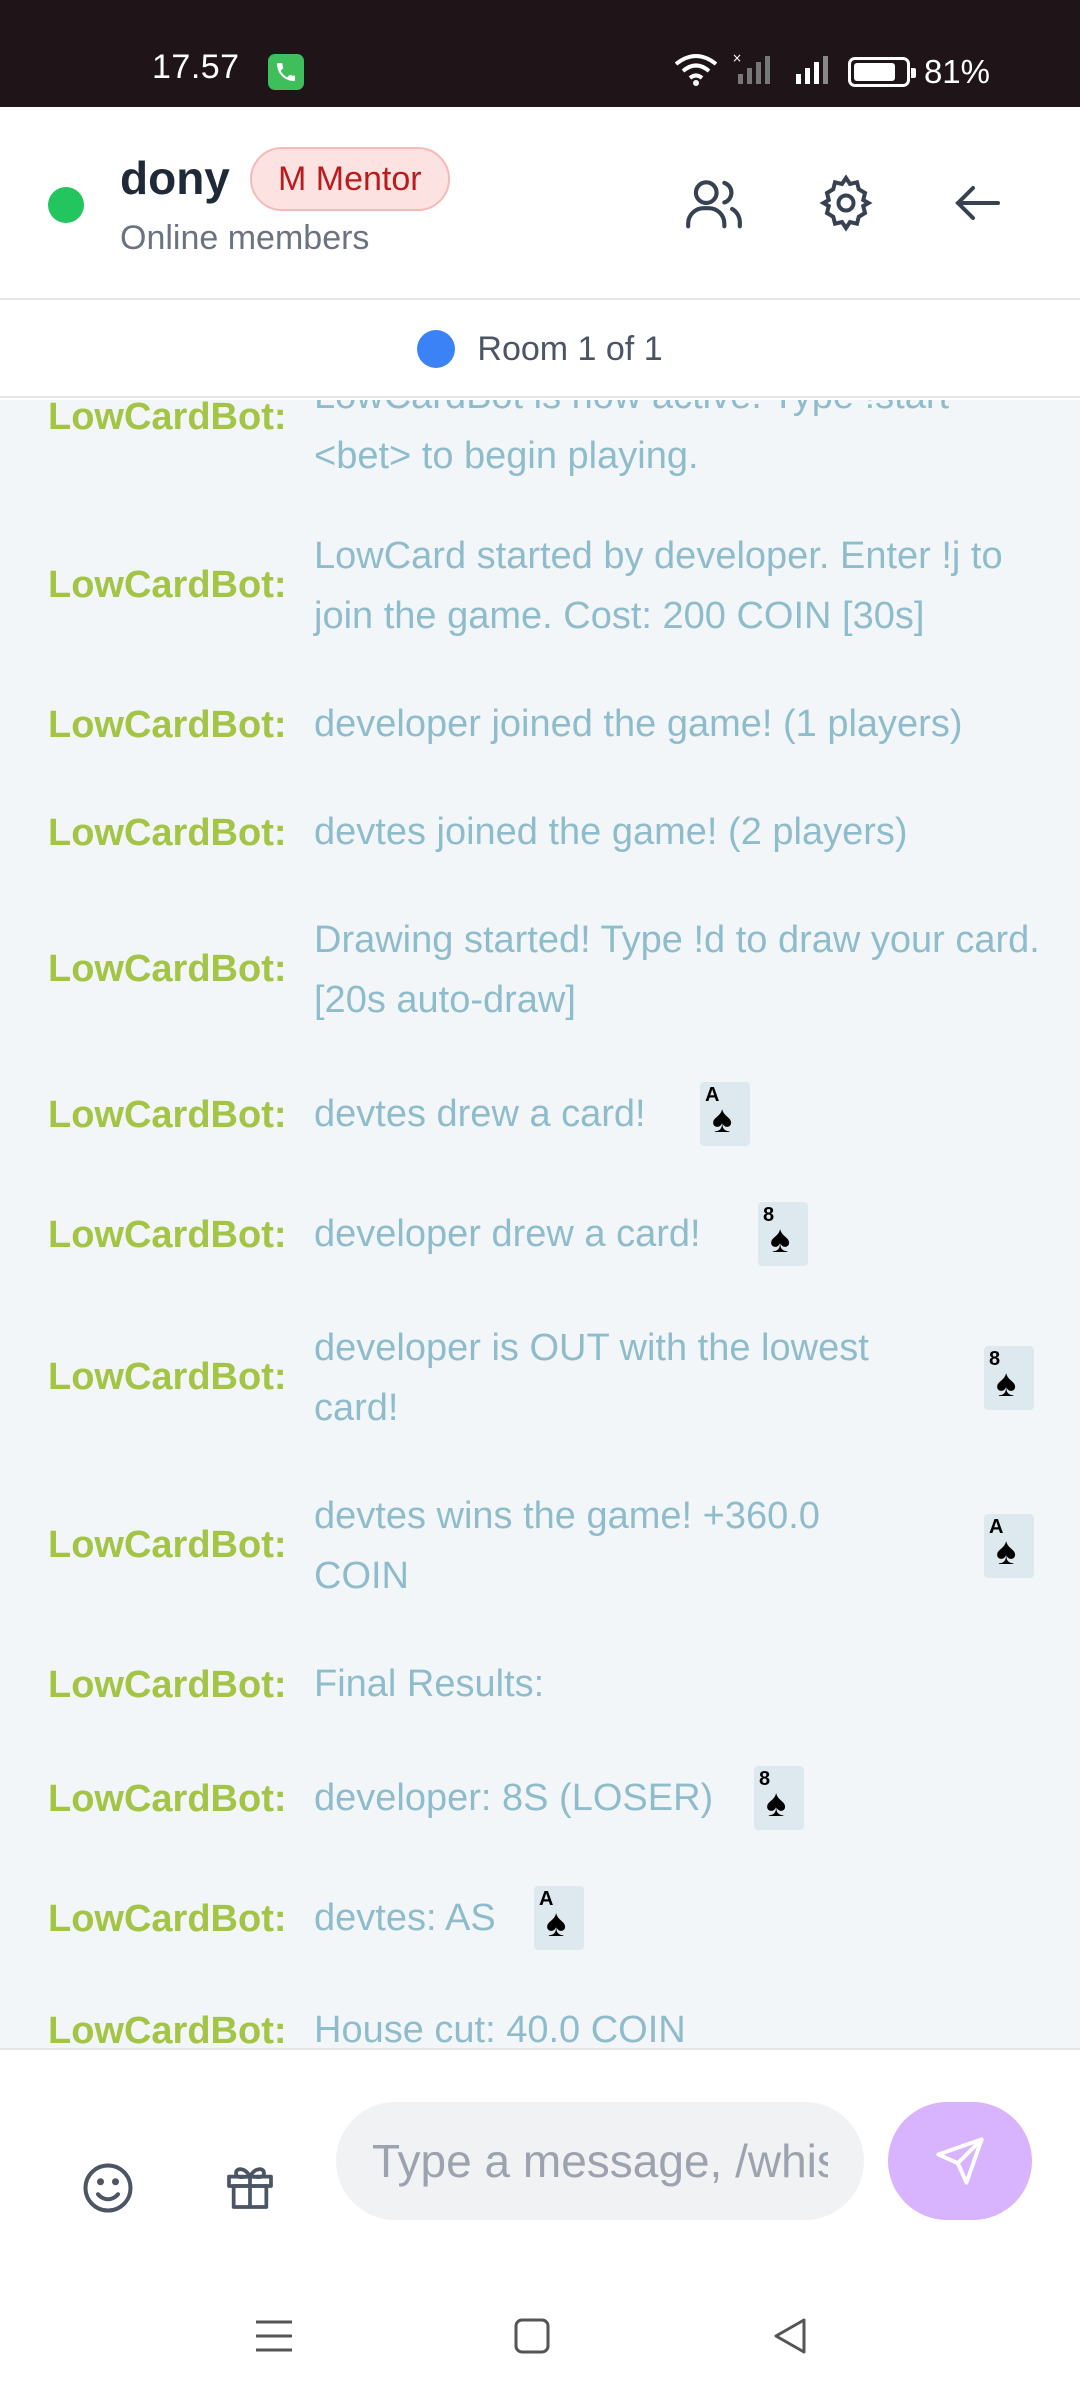 The height and width of the screenshot is (2400, 1080). I want to click on status-icons: × 81%, so click(832, 71).